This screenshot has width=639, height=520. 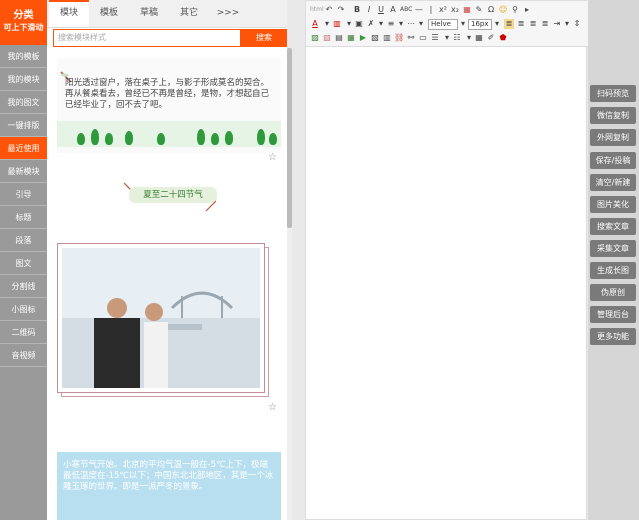 What do you see at coordinates (357, 10) in the screenshot?
I see `bold-icon: B` at bounding box center [357, 10].